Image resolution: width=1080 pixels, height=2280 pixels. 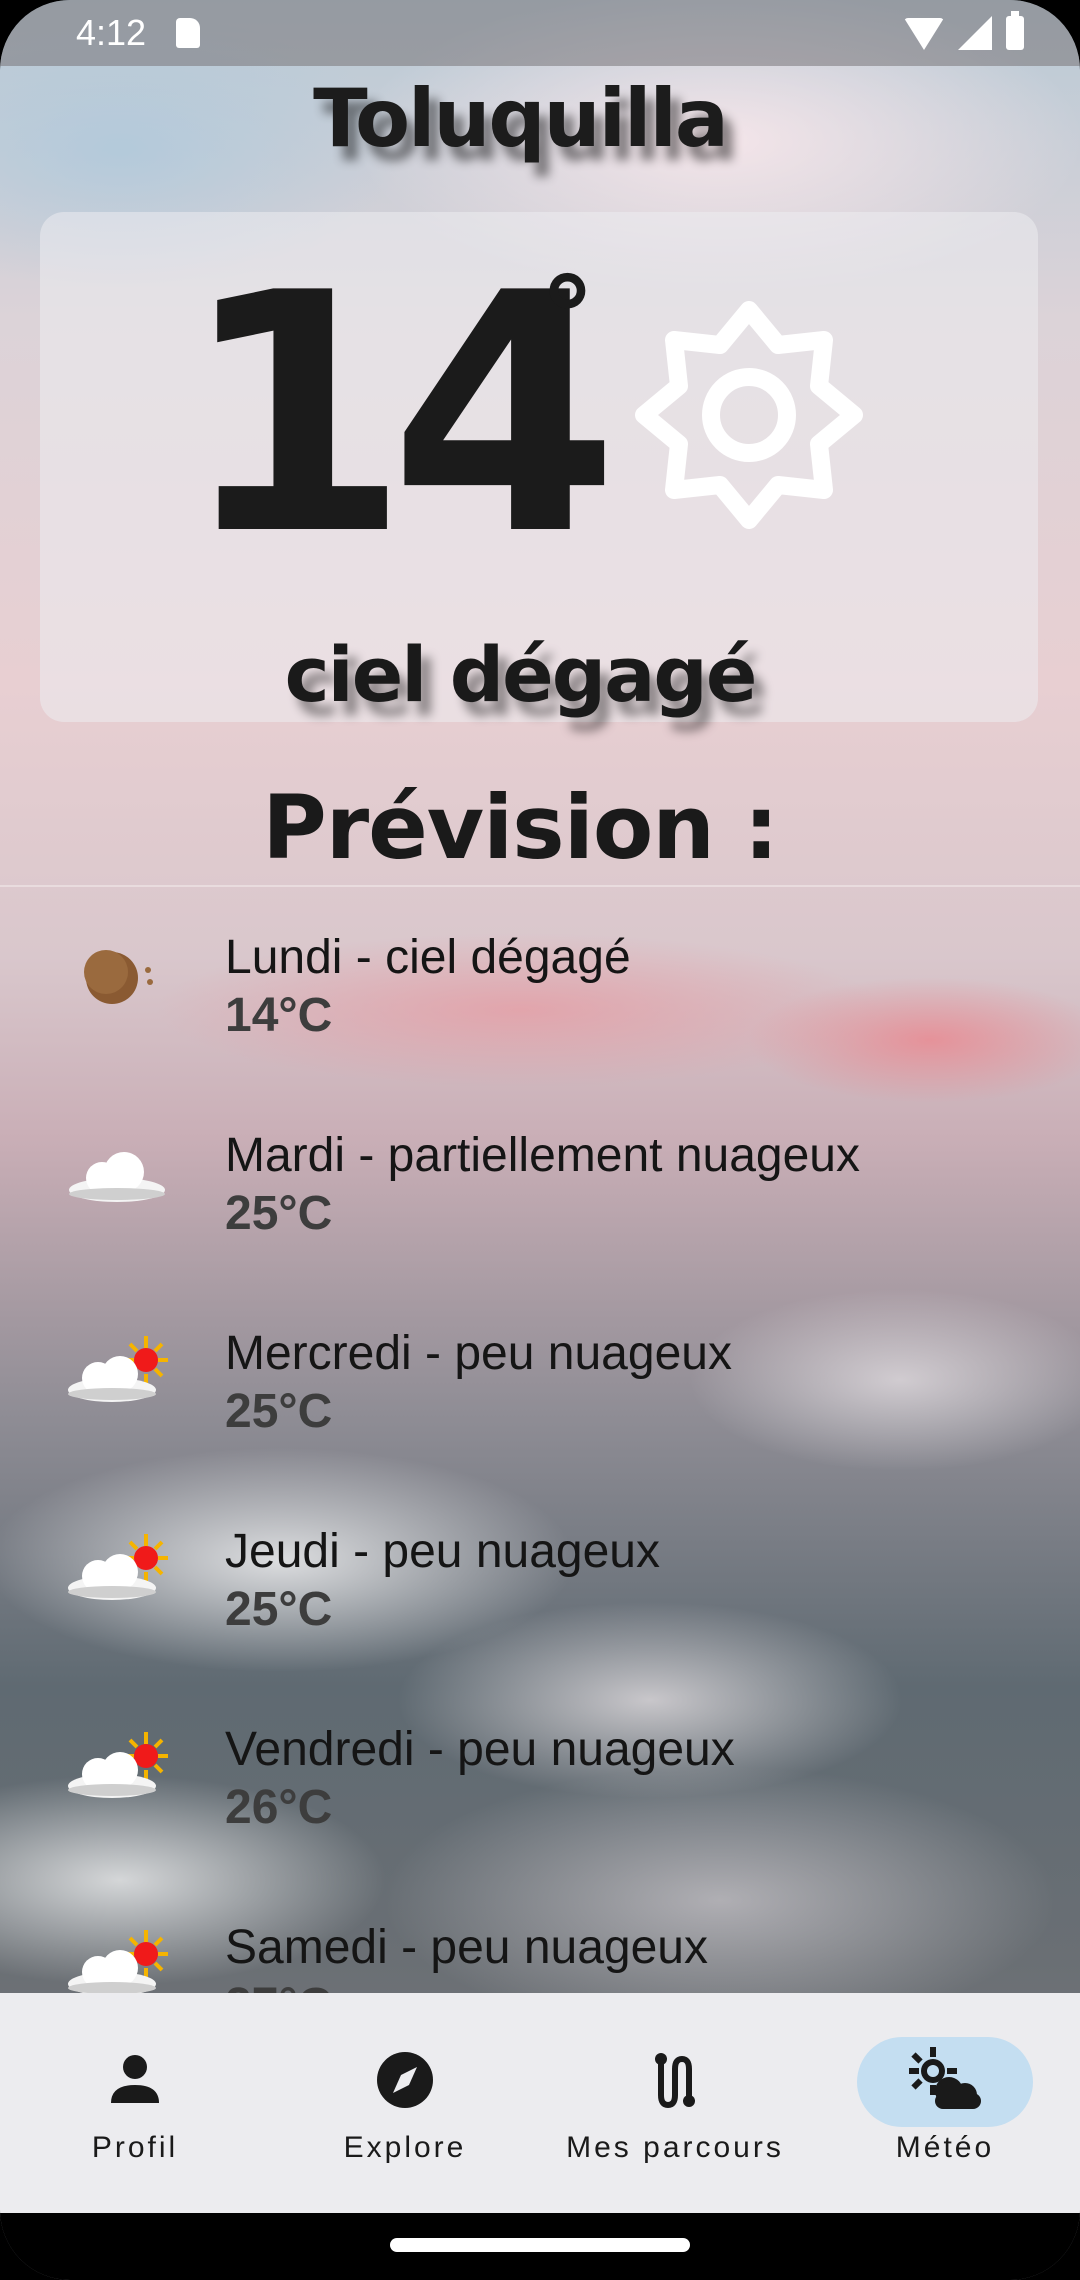 What do you see at coordinates (975, 33) in the screenshot?
I see `signal-icon` at bounding box center [975, 33].